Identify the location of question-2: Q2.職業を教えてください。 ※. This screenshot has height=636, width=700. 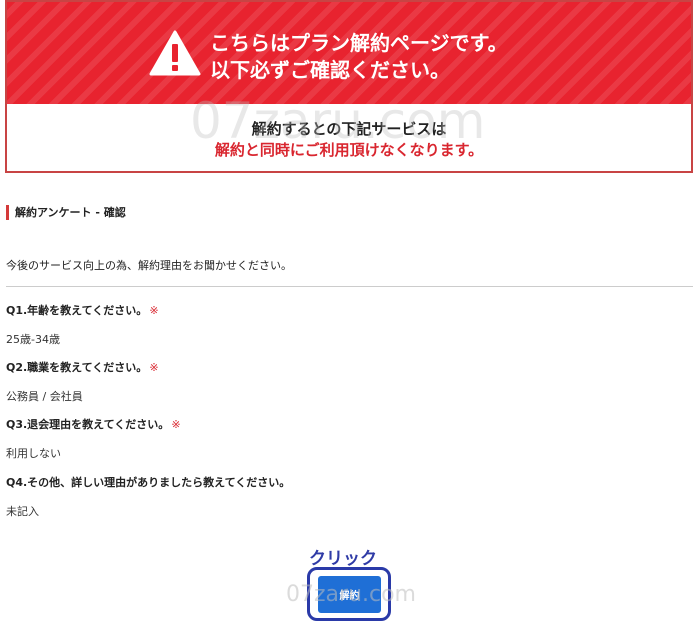
(82, 367).